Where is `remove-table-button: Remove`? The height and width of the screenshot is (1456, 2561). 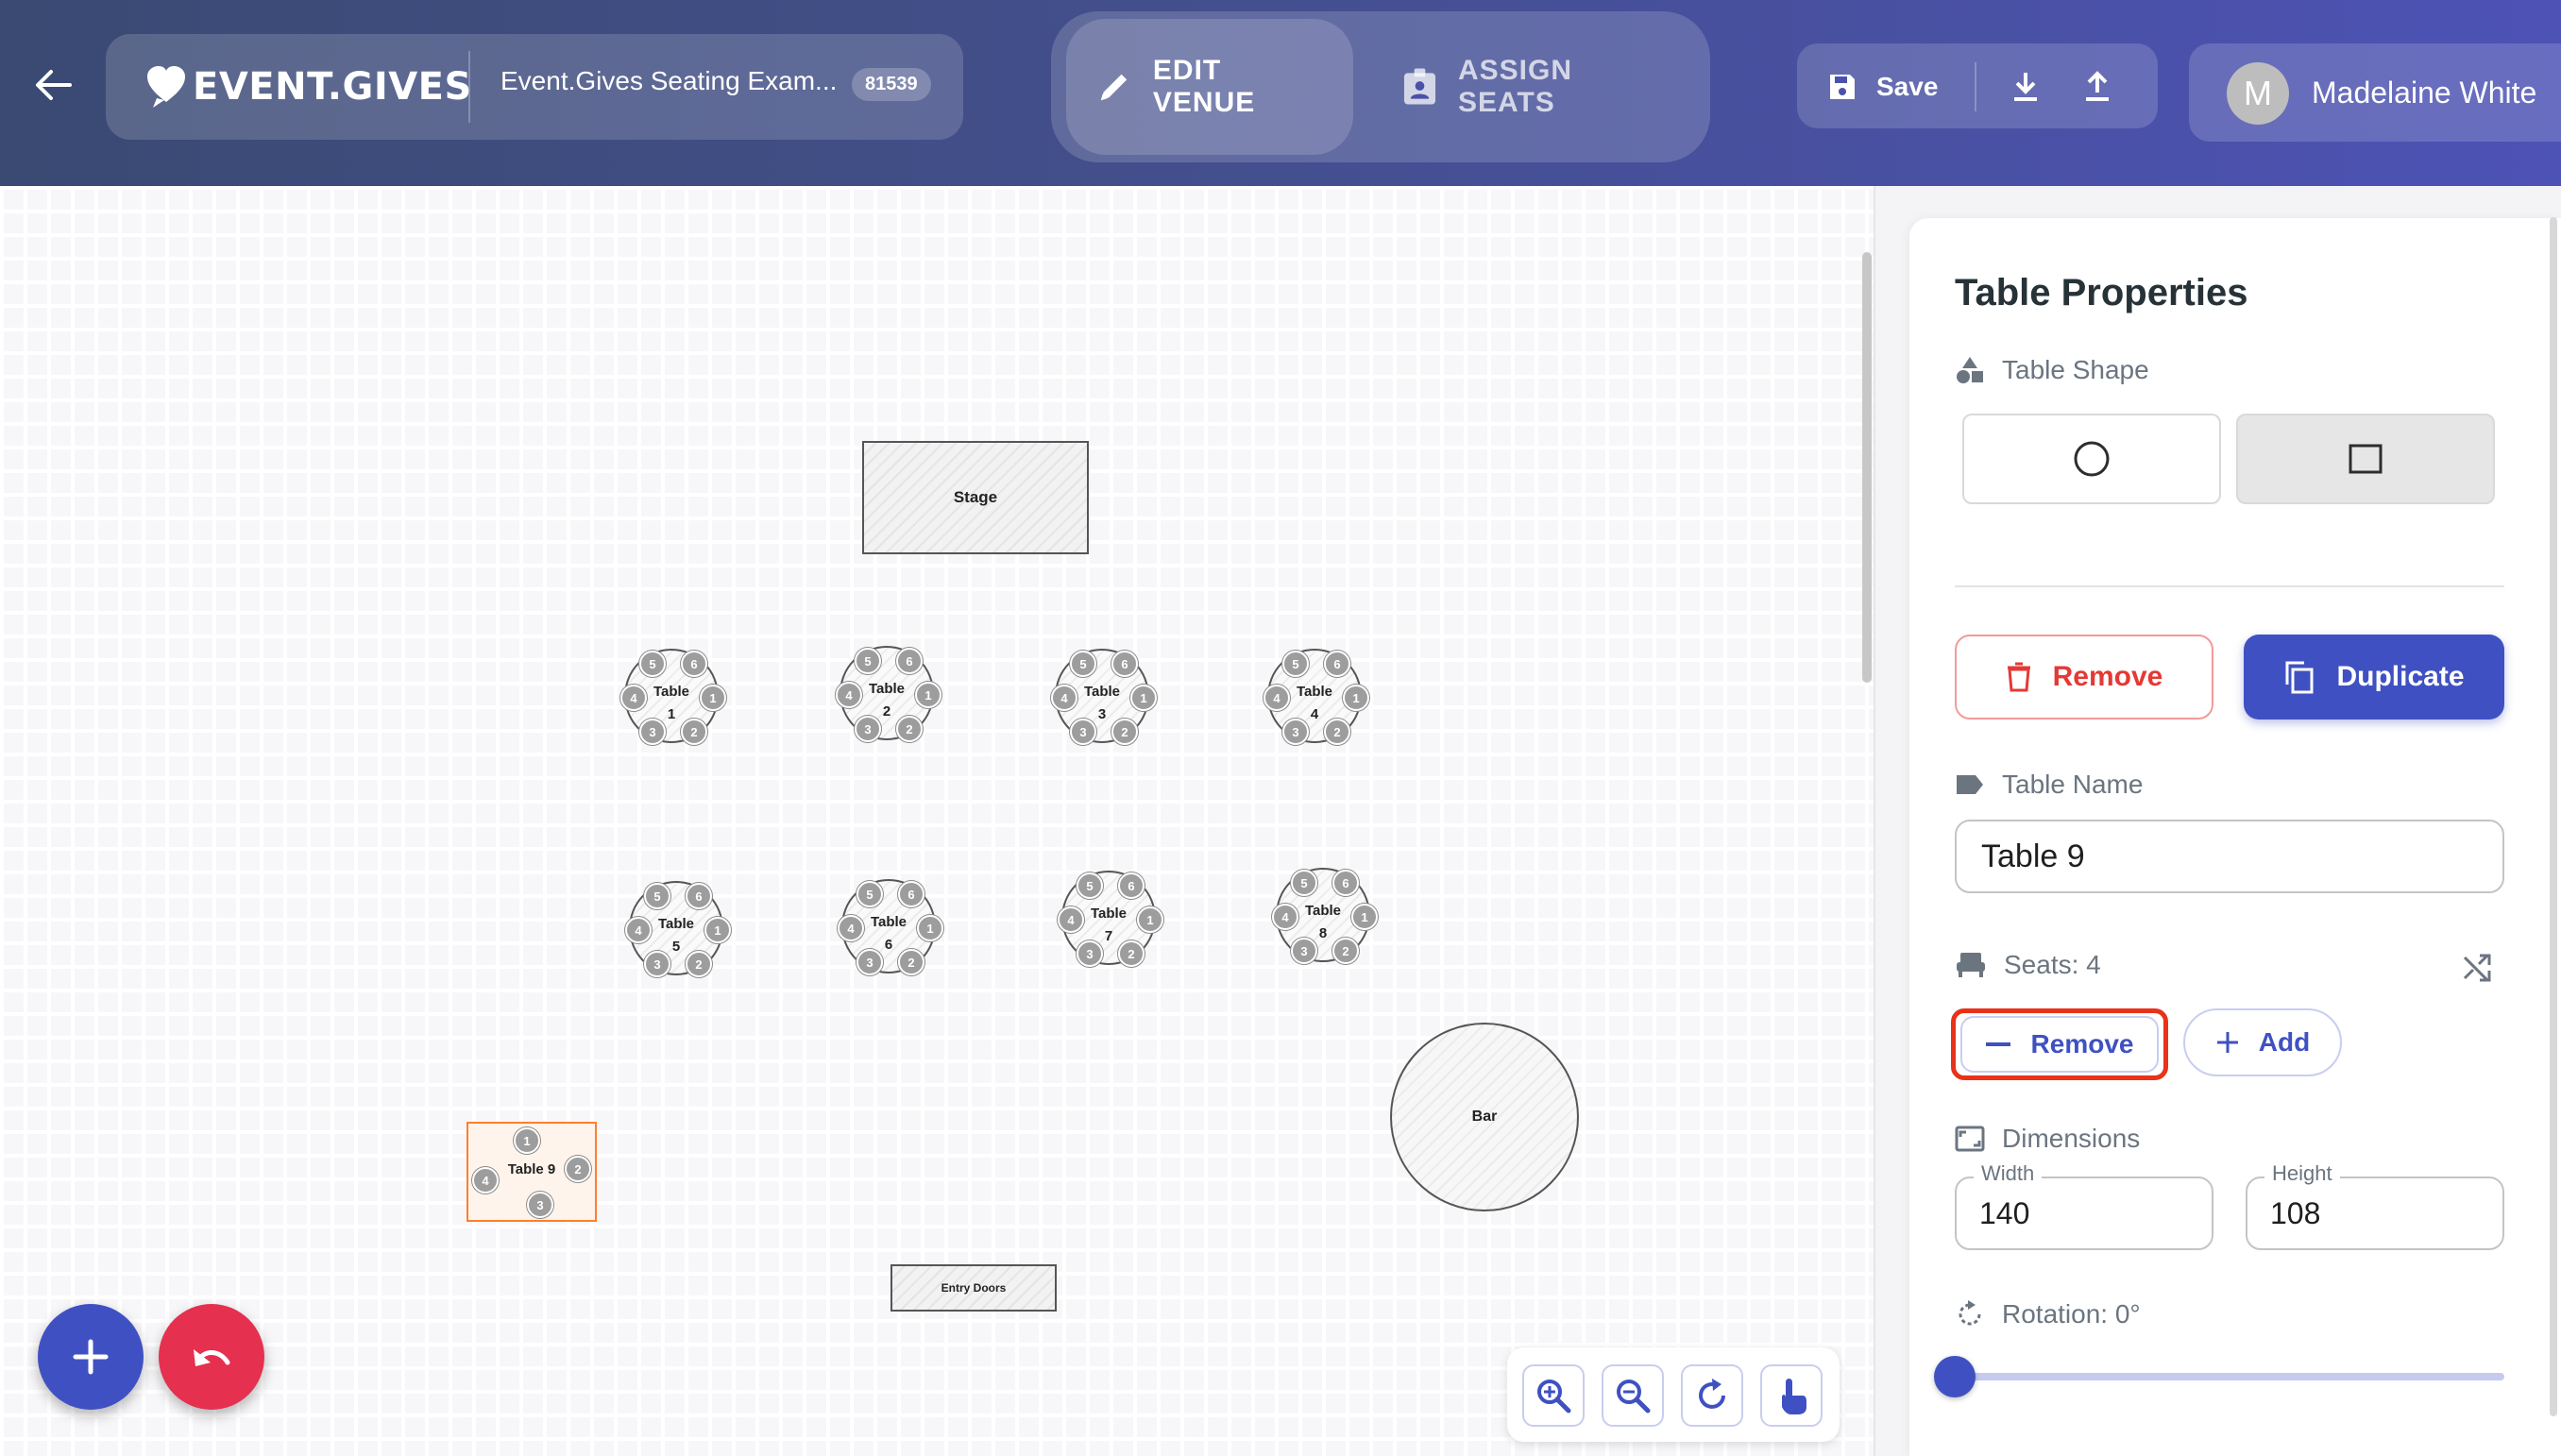 remove-table-button: Remove is located at coordinates (2084, 677).